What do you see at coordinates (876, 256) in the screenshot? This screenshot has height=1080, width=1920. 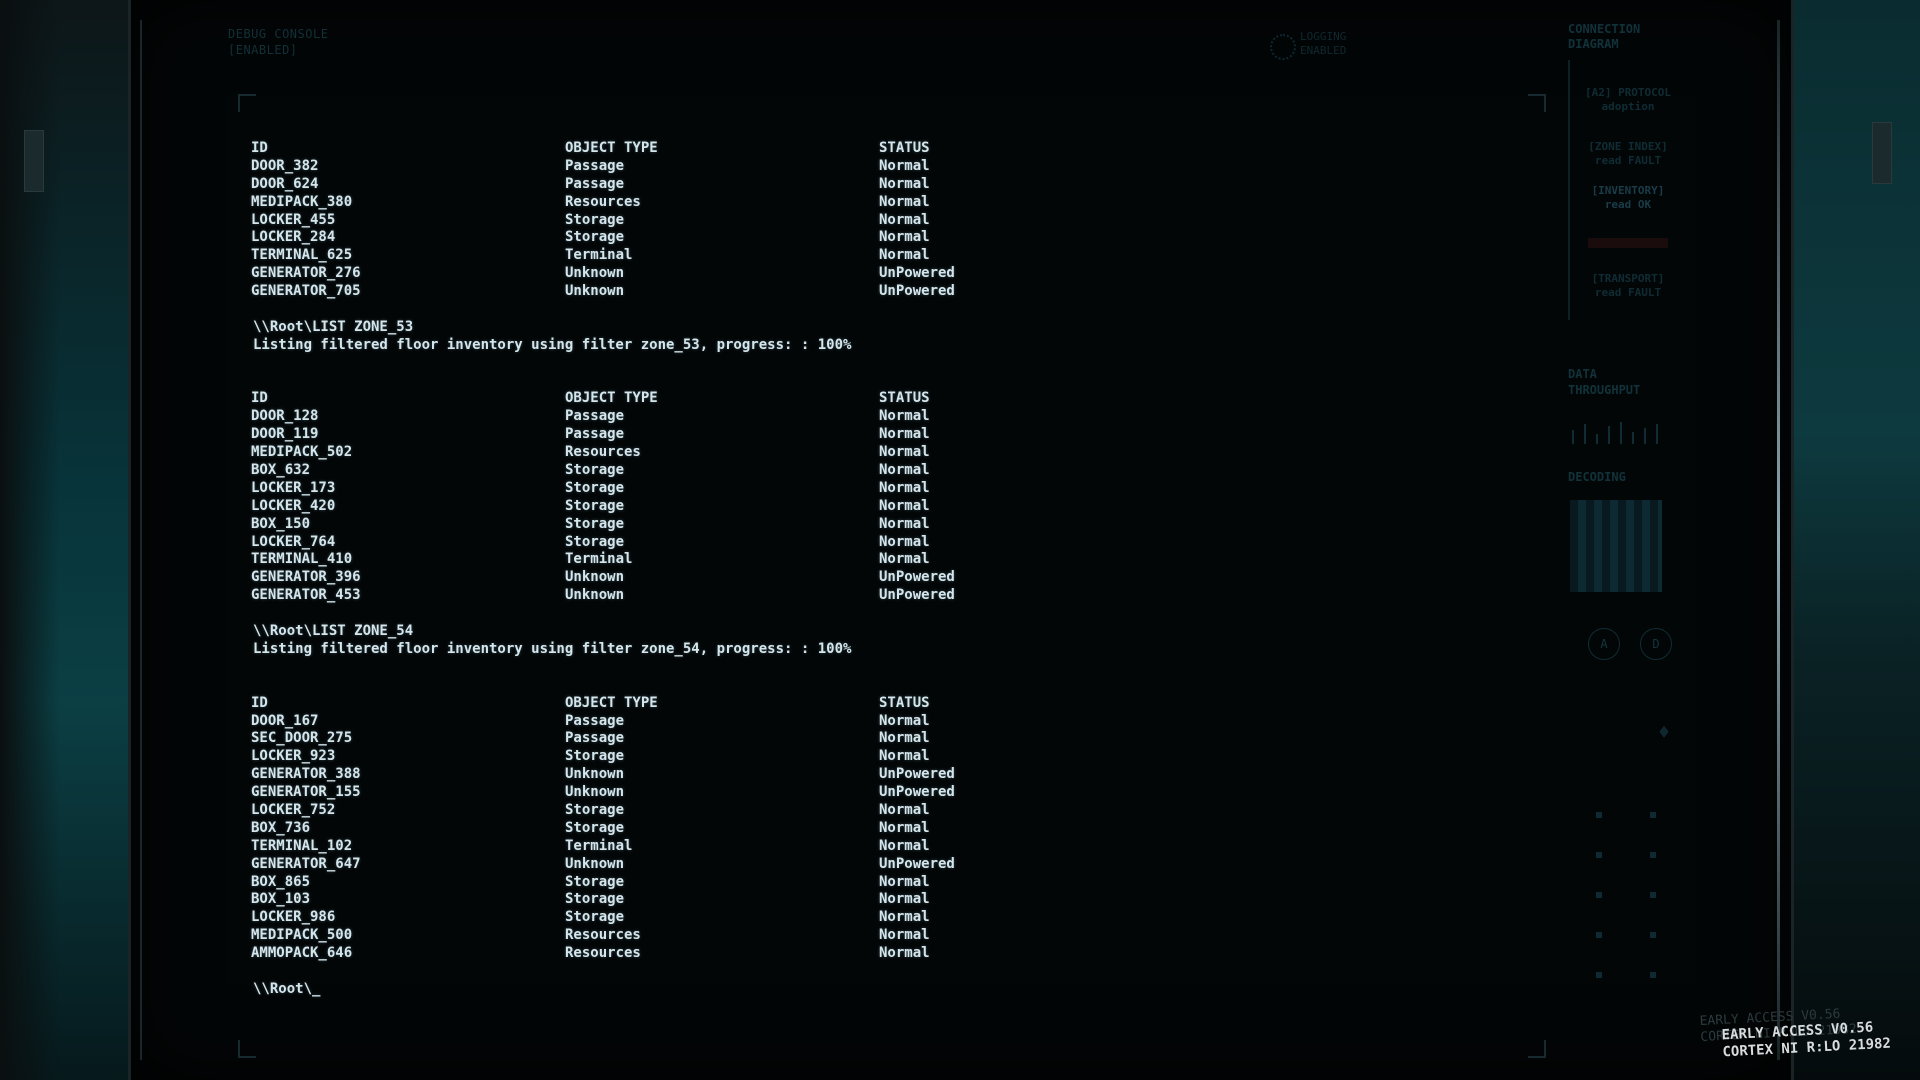 I see `table-row: TERMINAL_625 Terminal Normal` at bounding box center [876, 256].